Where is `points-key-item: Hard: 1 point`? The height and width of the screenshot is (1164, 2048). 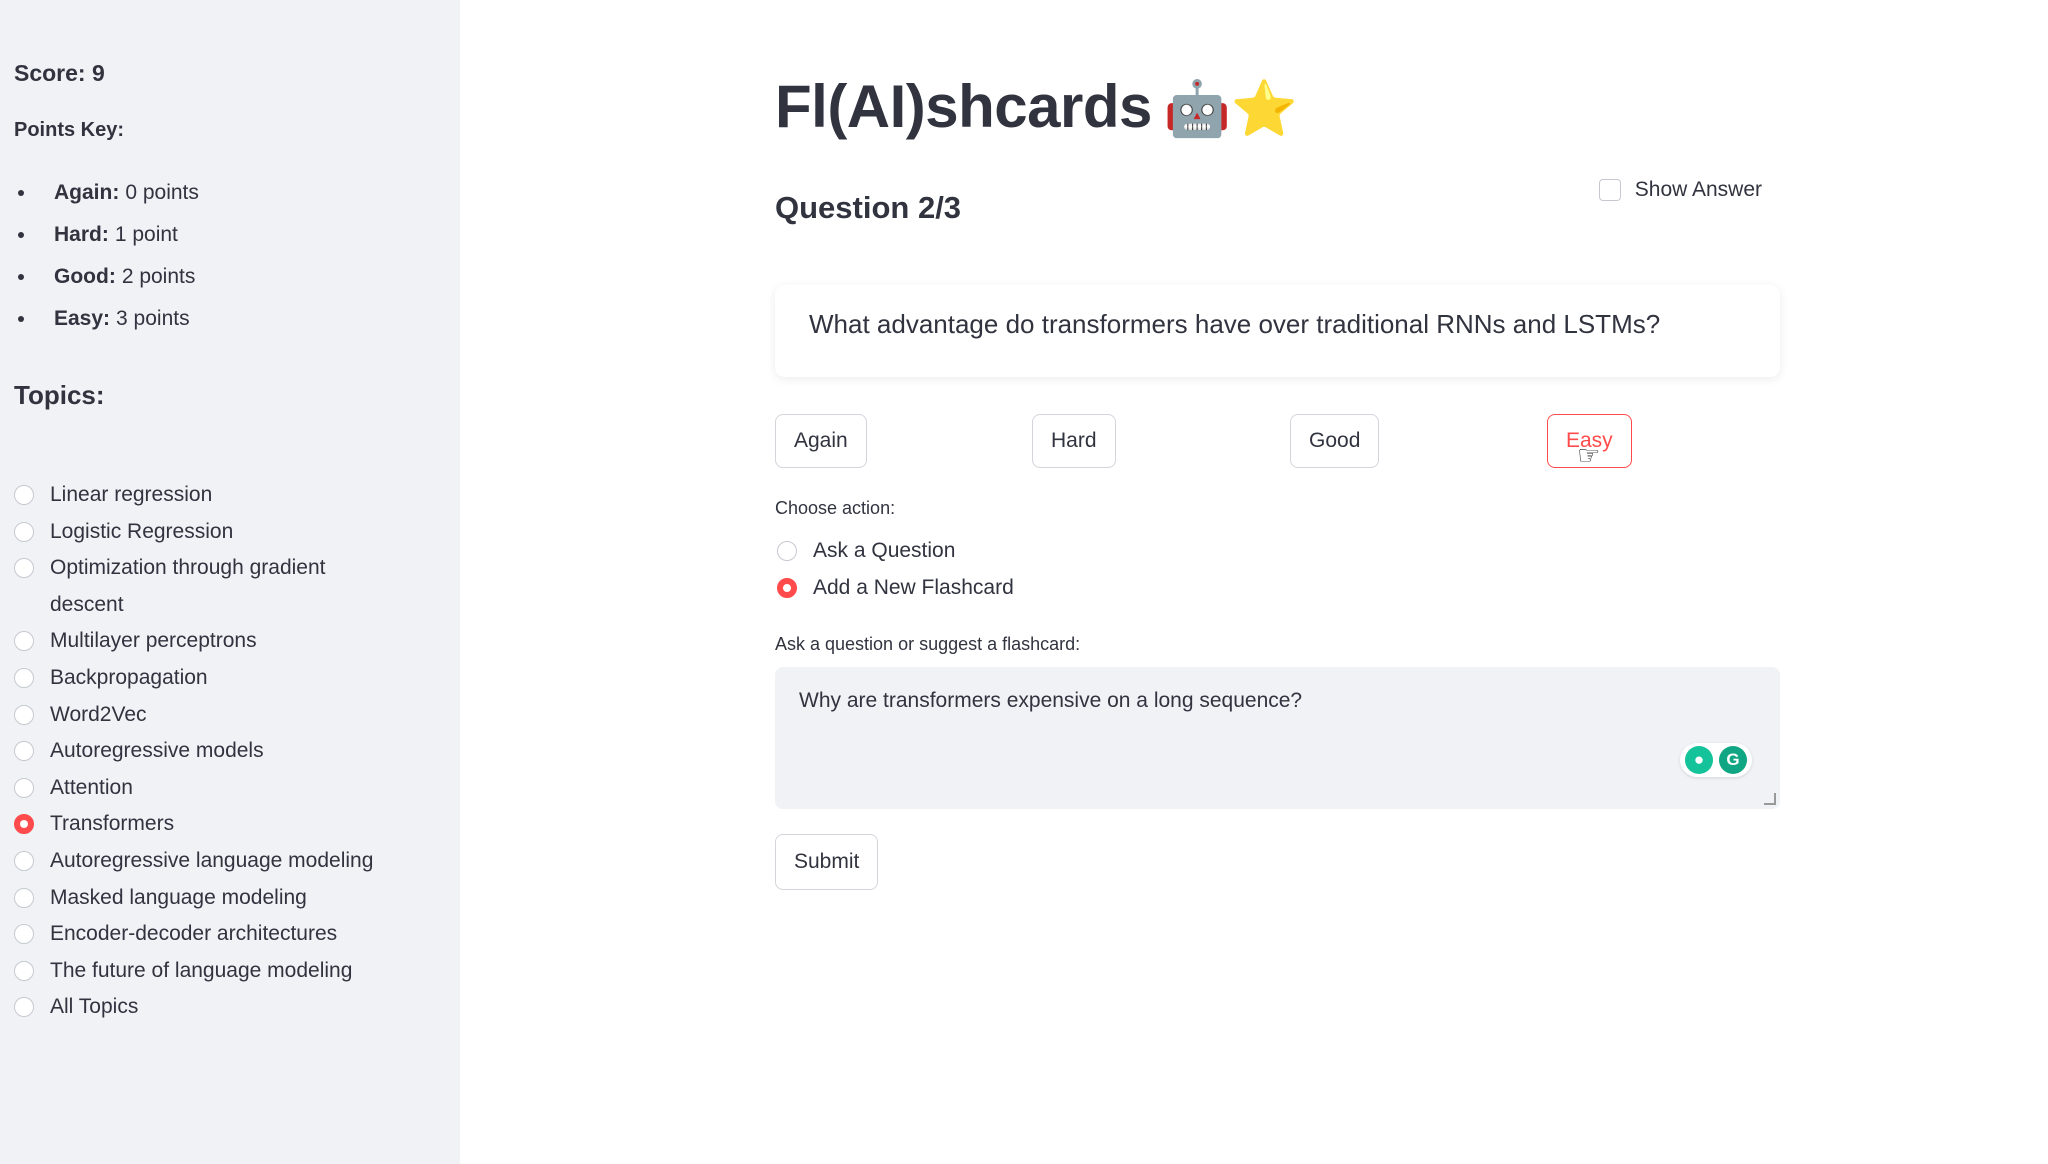 points-key-item: Hard: 1 point is located at coordinates (106, 235).